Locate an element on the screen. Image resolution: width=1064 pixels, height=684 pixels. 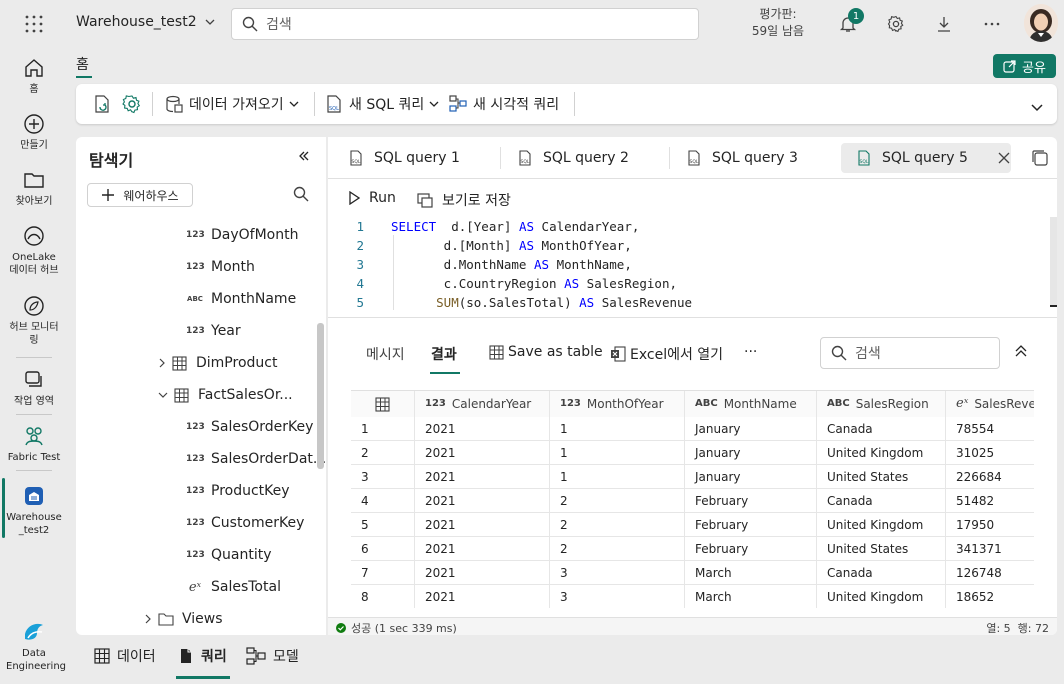
new-visual-query-button: 새 시각적 쿼리 is located at coordinates (503, 104).